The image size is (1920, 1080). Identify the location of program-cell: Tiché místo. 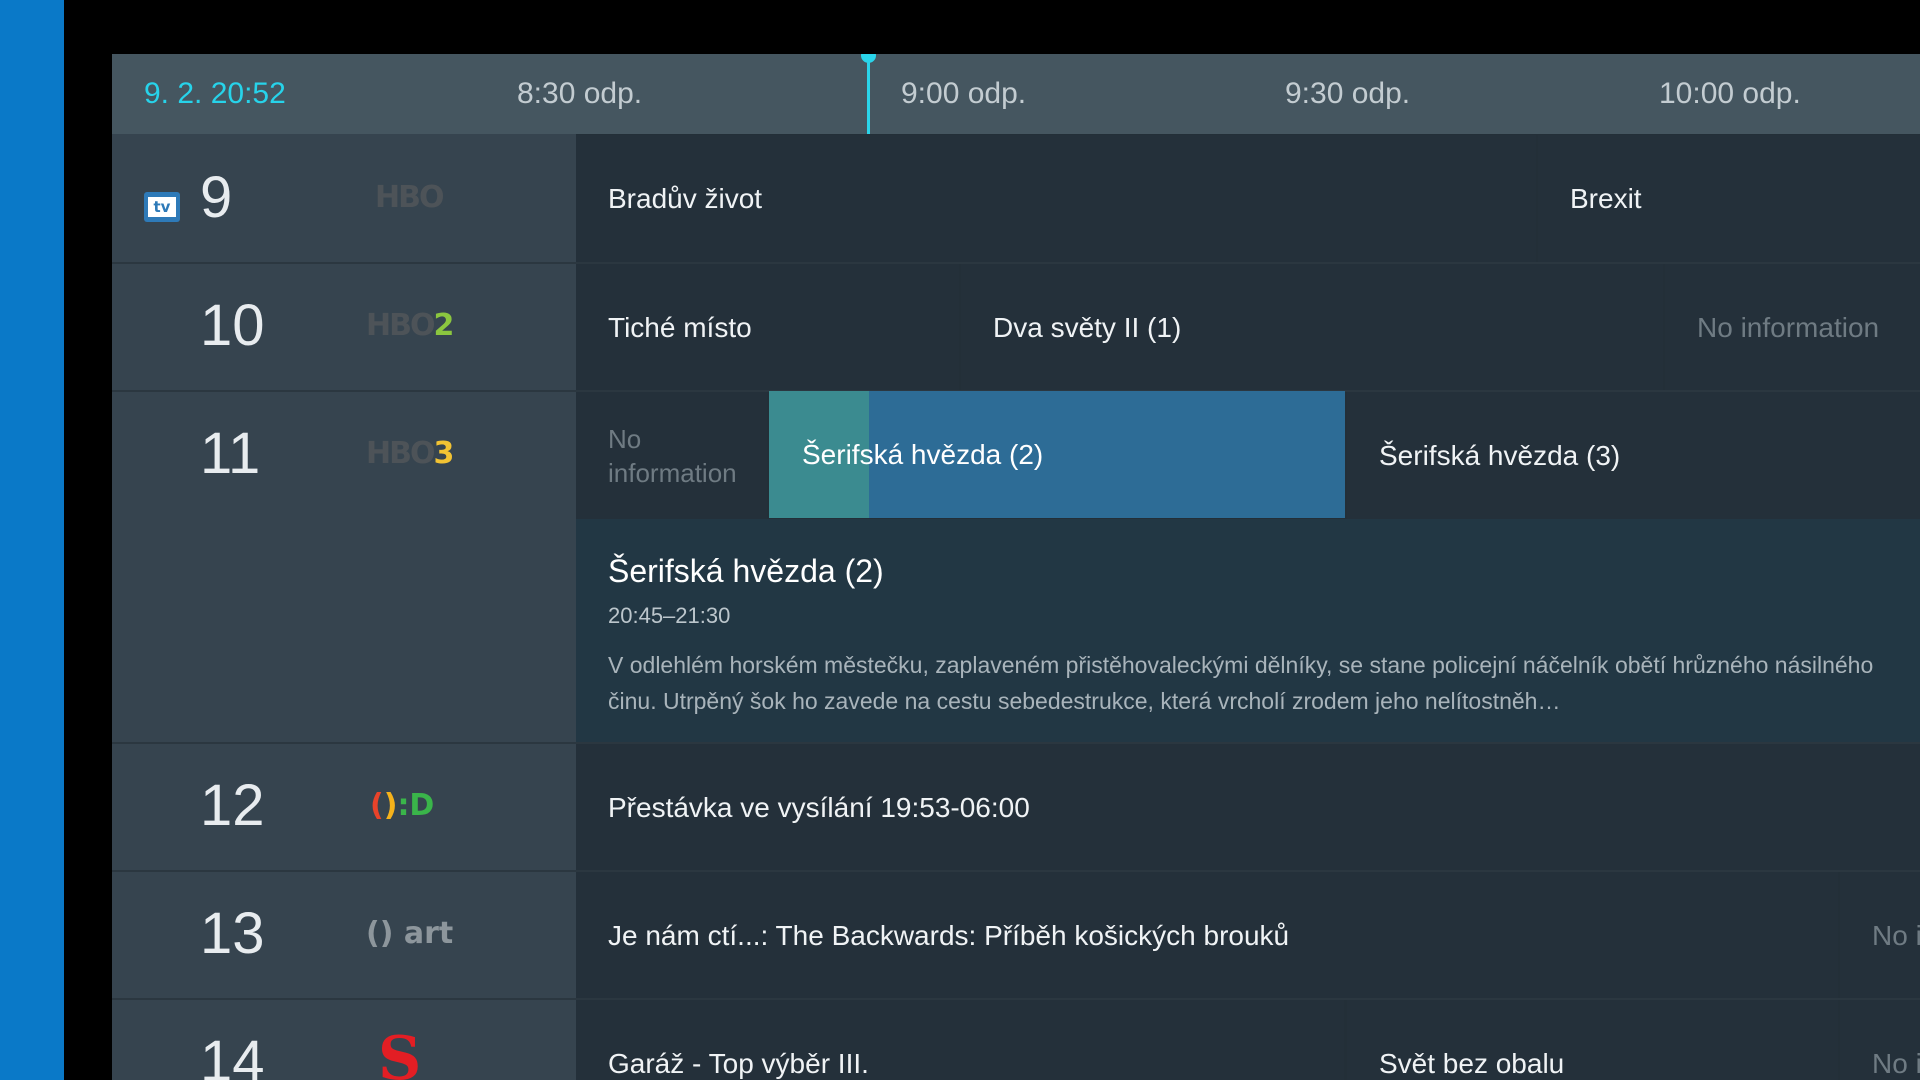
(767, 327).